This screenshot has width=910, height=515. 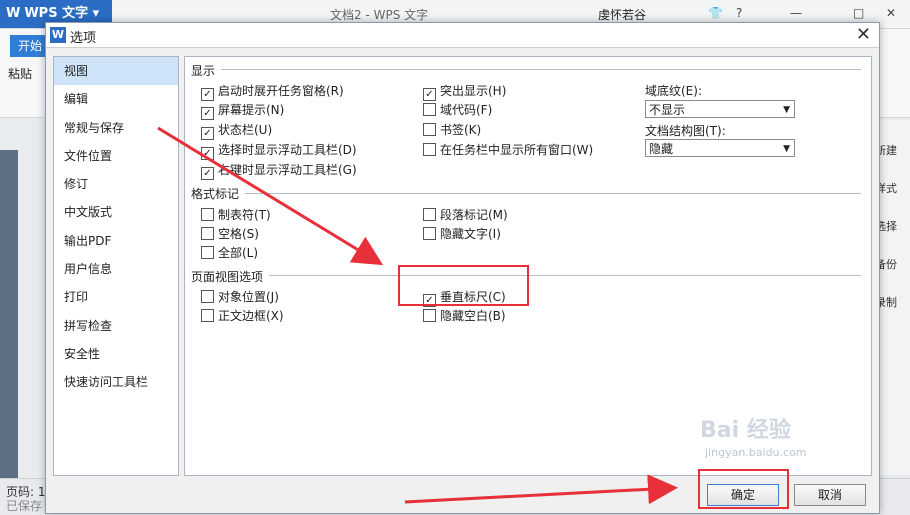 I want to click on arrow-to-ok, so click(x=541, y=489).